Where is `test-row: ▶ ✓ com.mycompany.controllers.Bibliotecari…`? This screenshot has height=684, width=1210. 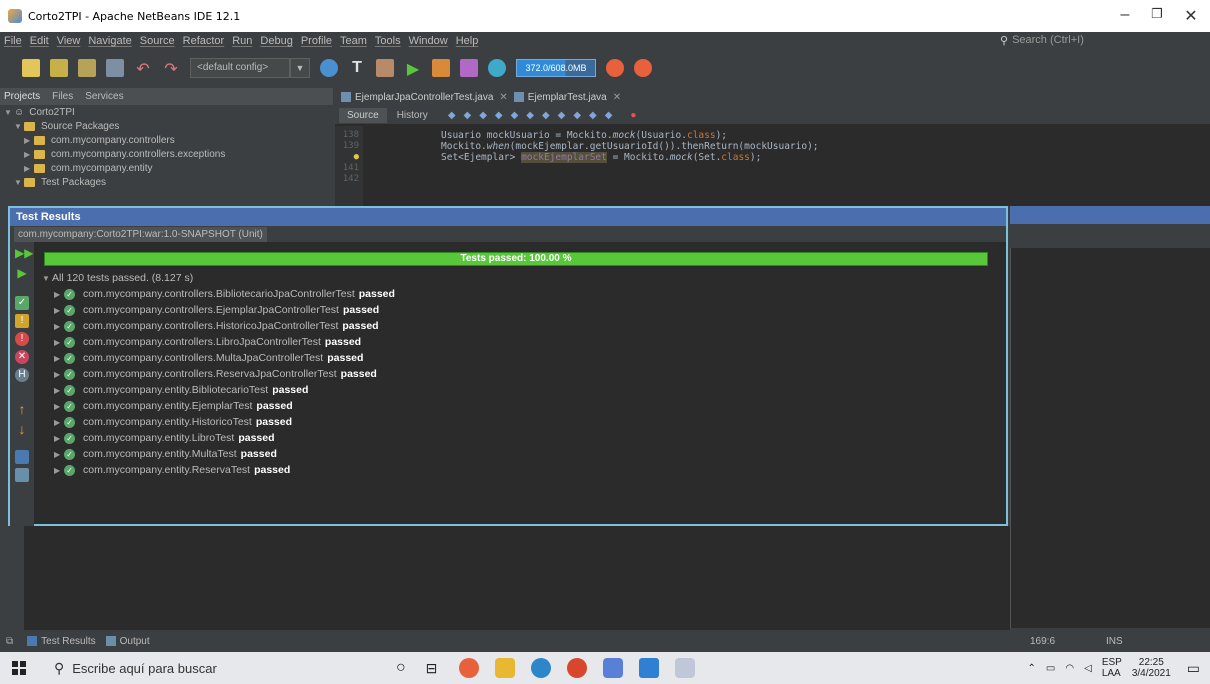 test-row: ▶ ✓ com.mycompany.controllers.Bibliotecari… is located at coordinates (218, 294).